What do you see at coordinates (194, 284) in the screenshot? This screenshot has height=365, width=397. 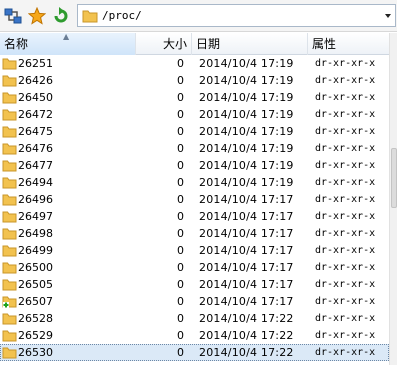 I see `file-row: 26505 0 2014/10/4 17:17 dr-xr-xr-x` at bounding box center [194, 284].